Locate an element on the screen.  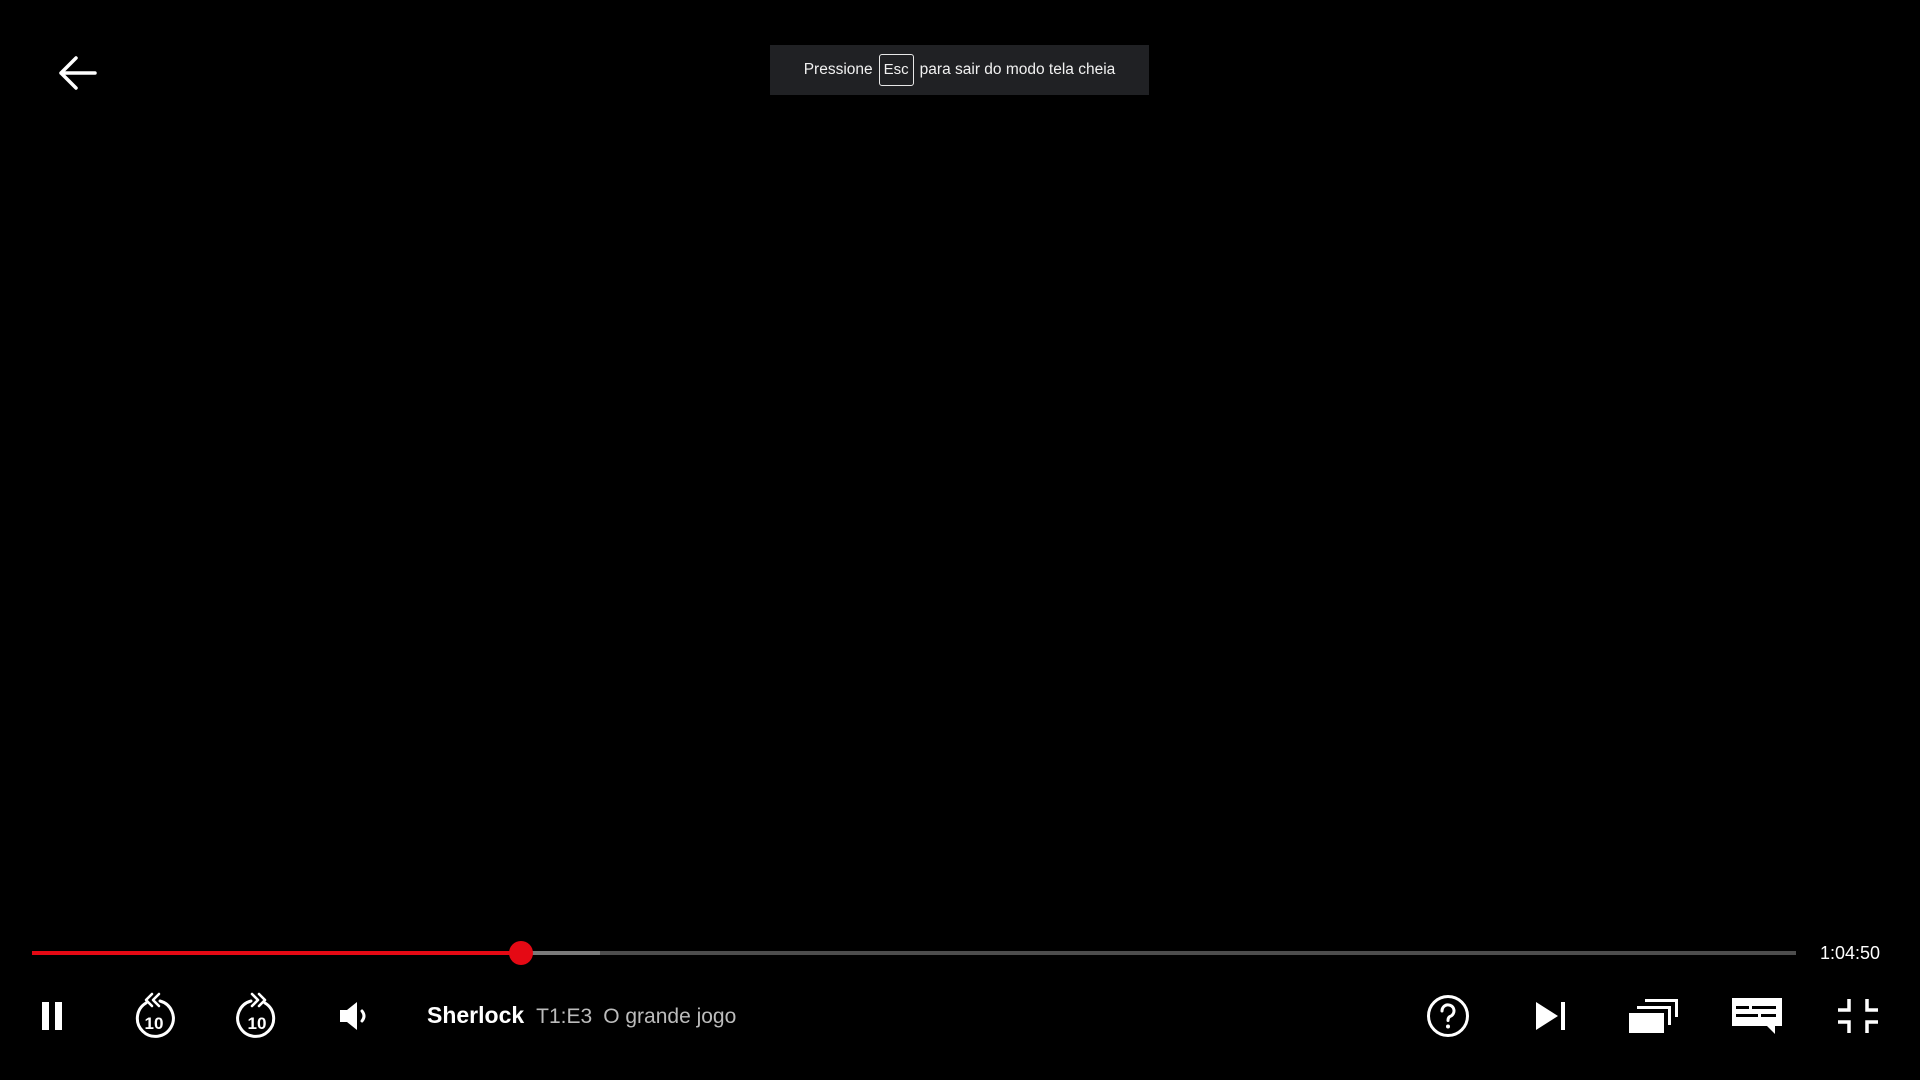
forward-10-icon: 10 is located at coordinates (256, 1015).